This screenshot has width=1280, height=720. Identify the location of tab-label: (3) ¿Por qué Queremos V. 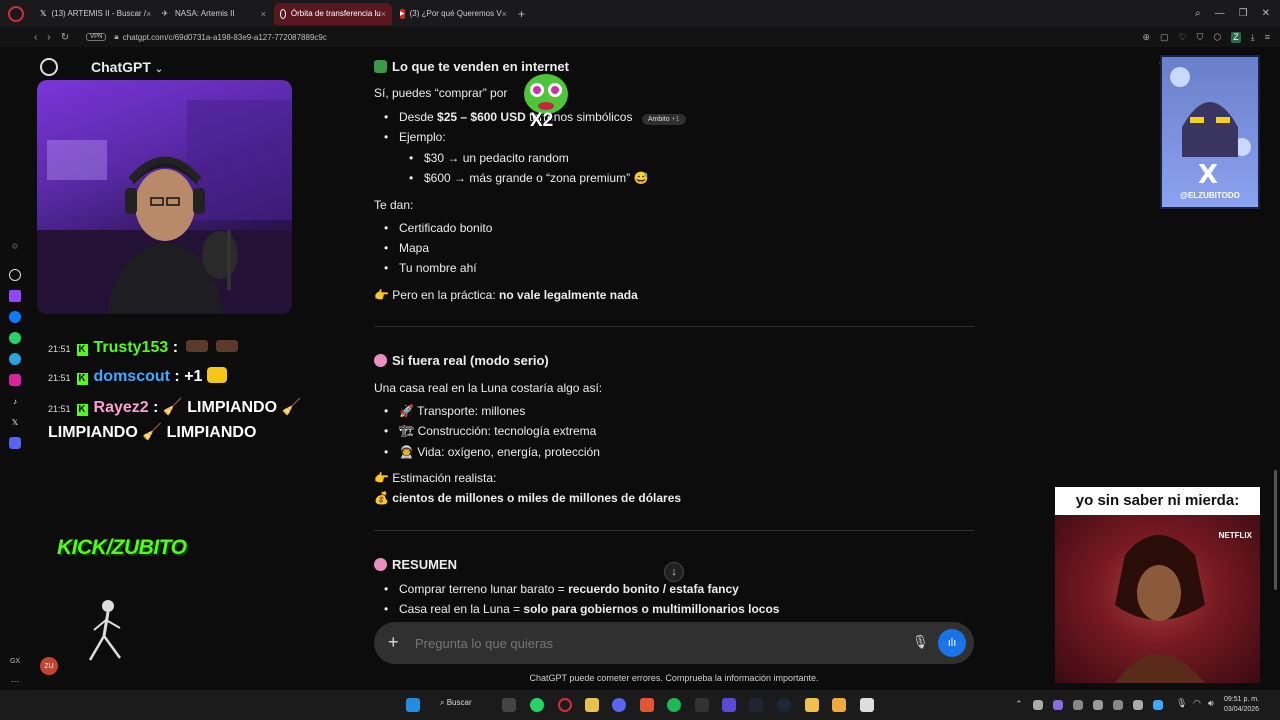
(455, 13).